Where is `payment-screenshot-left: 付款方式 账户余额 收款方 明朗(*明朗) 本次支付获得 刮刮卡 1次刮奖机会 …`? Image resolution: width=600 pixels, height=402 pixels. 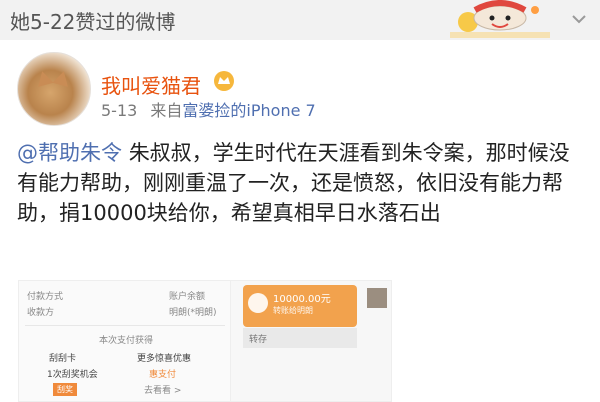 payment-screenshot-left: 付款方式 账户余额 收款方 明朗(*明朗) 本次支付获得 刮刮卡 1次刮奖机会 … is located at coordinates (125, 341).